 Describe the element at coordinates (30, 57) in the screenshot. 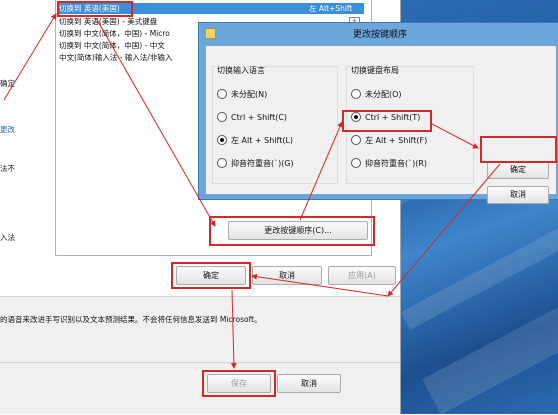

I see `arrow-to-selected-row` at that location.